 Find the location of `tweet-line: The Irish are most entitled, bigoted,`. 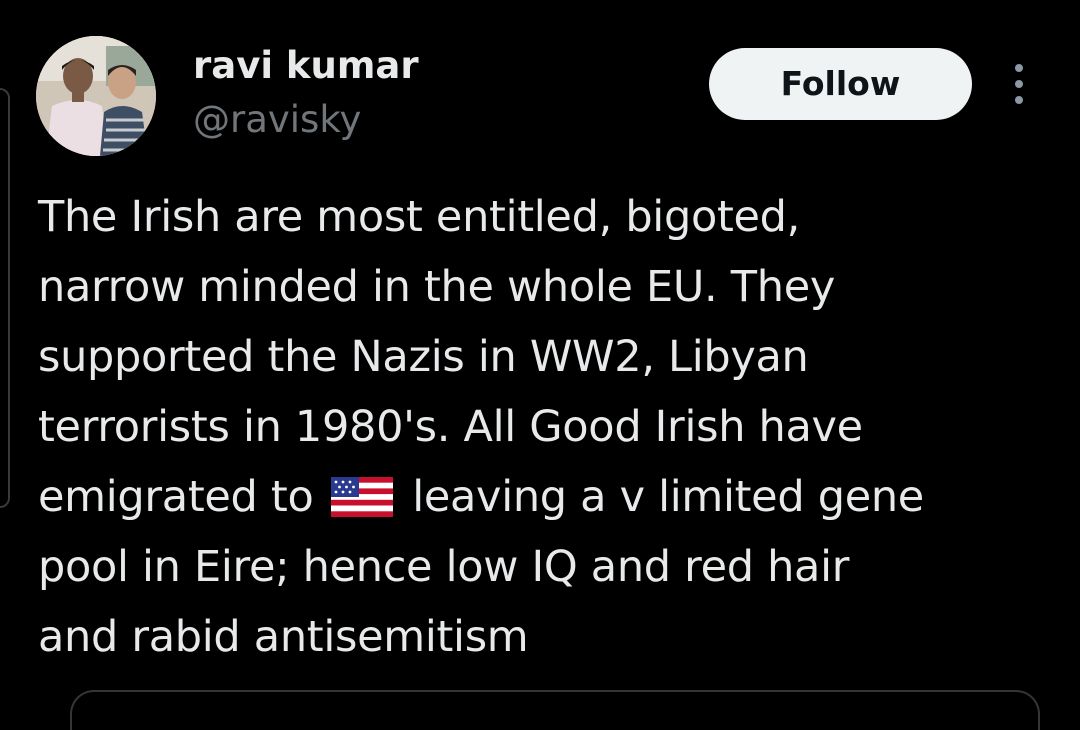

tweet-line: The Irish are most entitled, bigoted, is located at coordinates (419, 217).